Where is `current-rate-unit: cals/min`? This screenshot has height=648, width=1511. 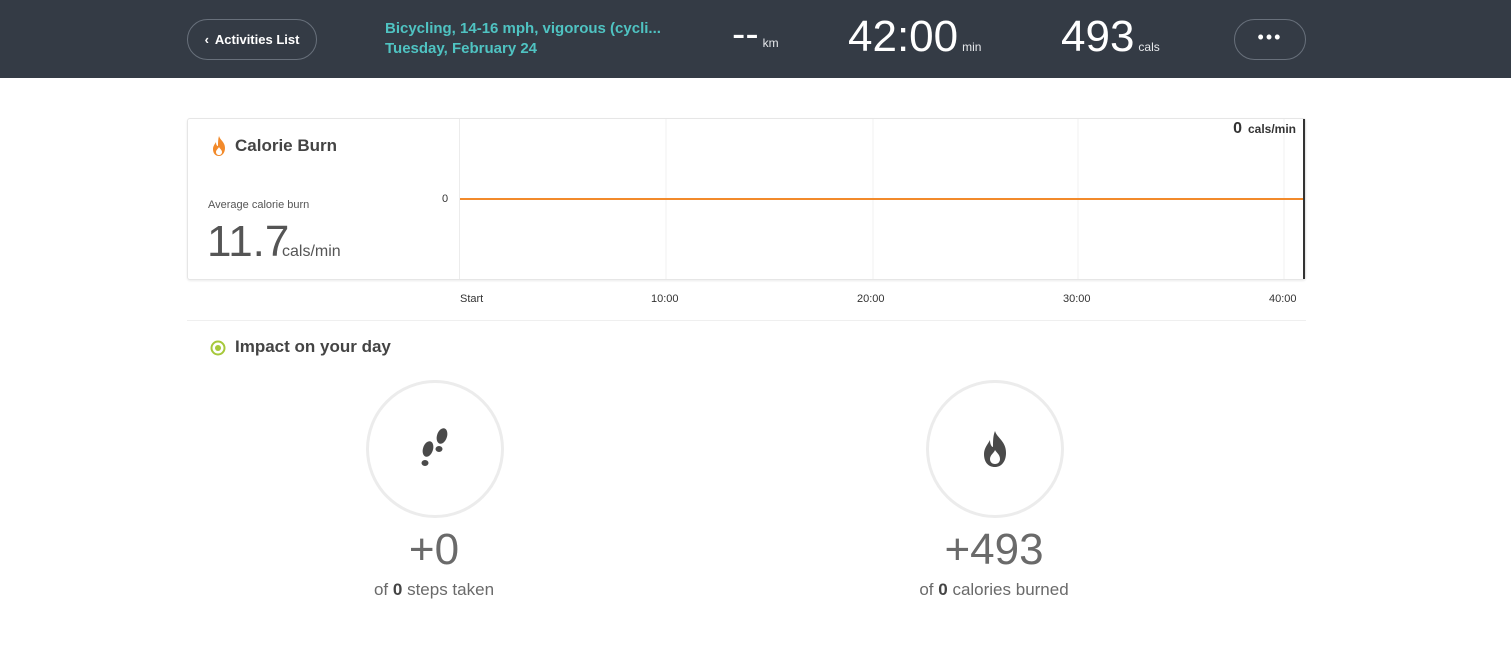
current-rate-unit: cals/min is located at coordinates (1271, 129).